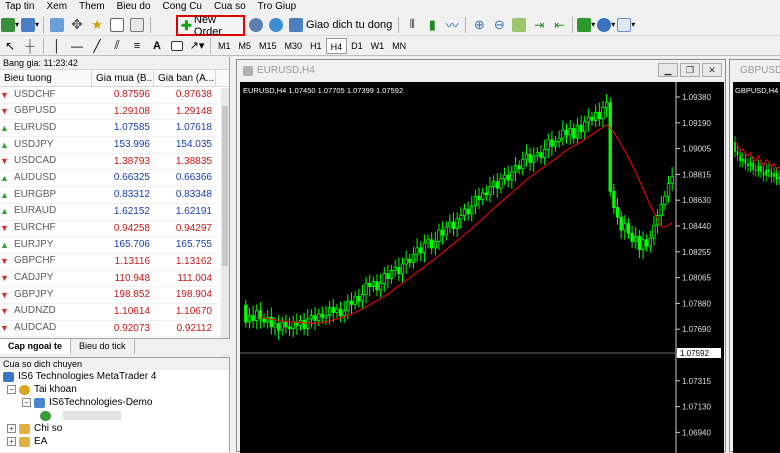  What do you see at coordinates (210, 26) in the screenshot?
I see `new-order-button: ✚ New Order` at bounding box center [210, 26].